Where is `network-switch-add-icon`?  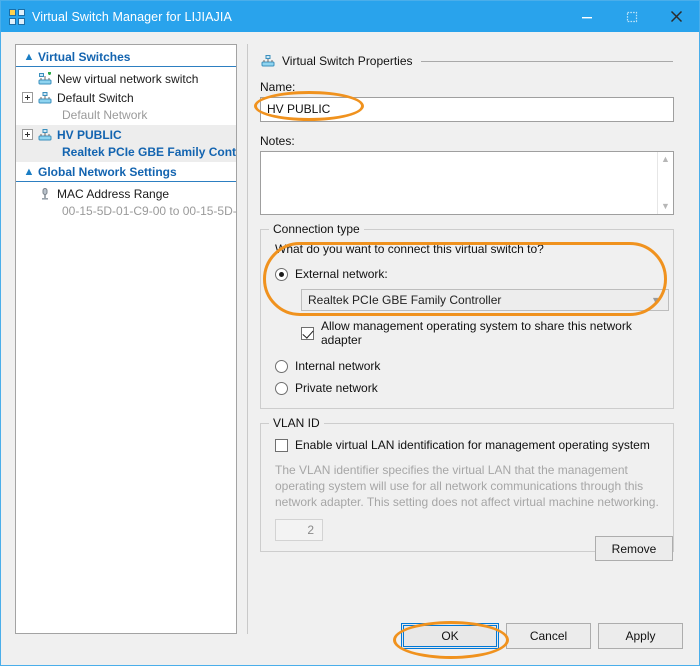 network-switch-add-icon is located at coordinates (45, 78).